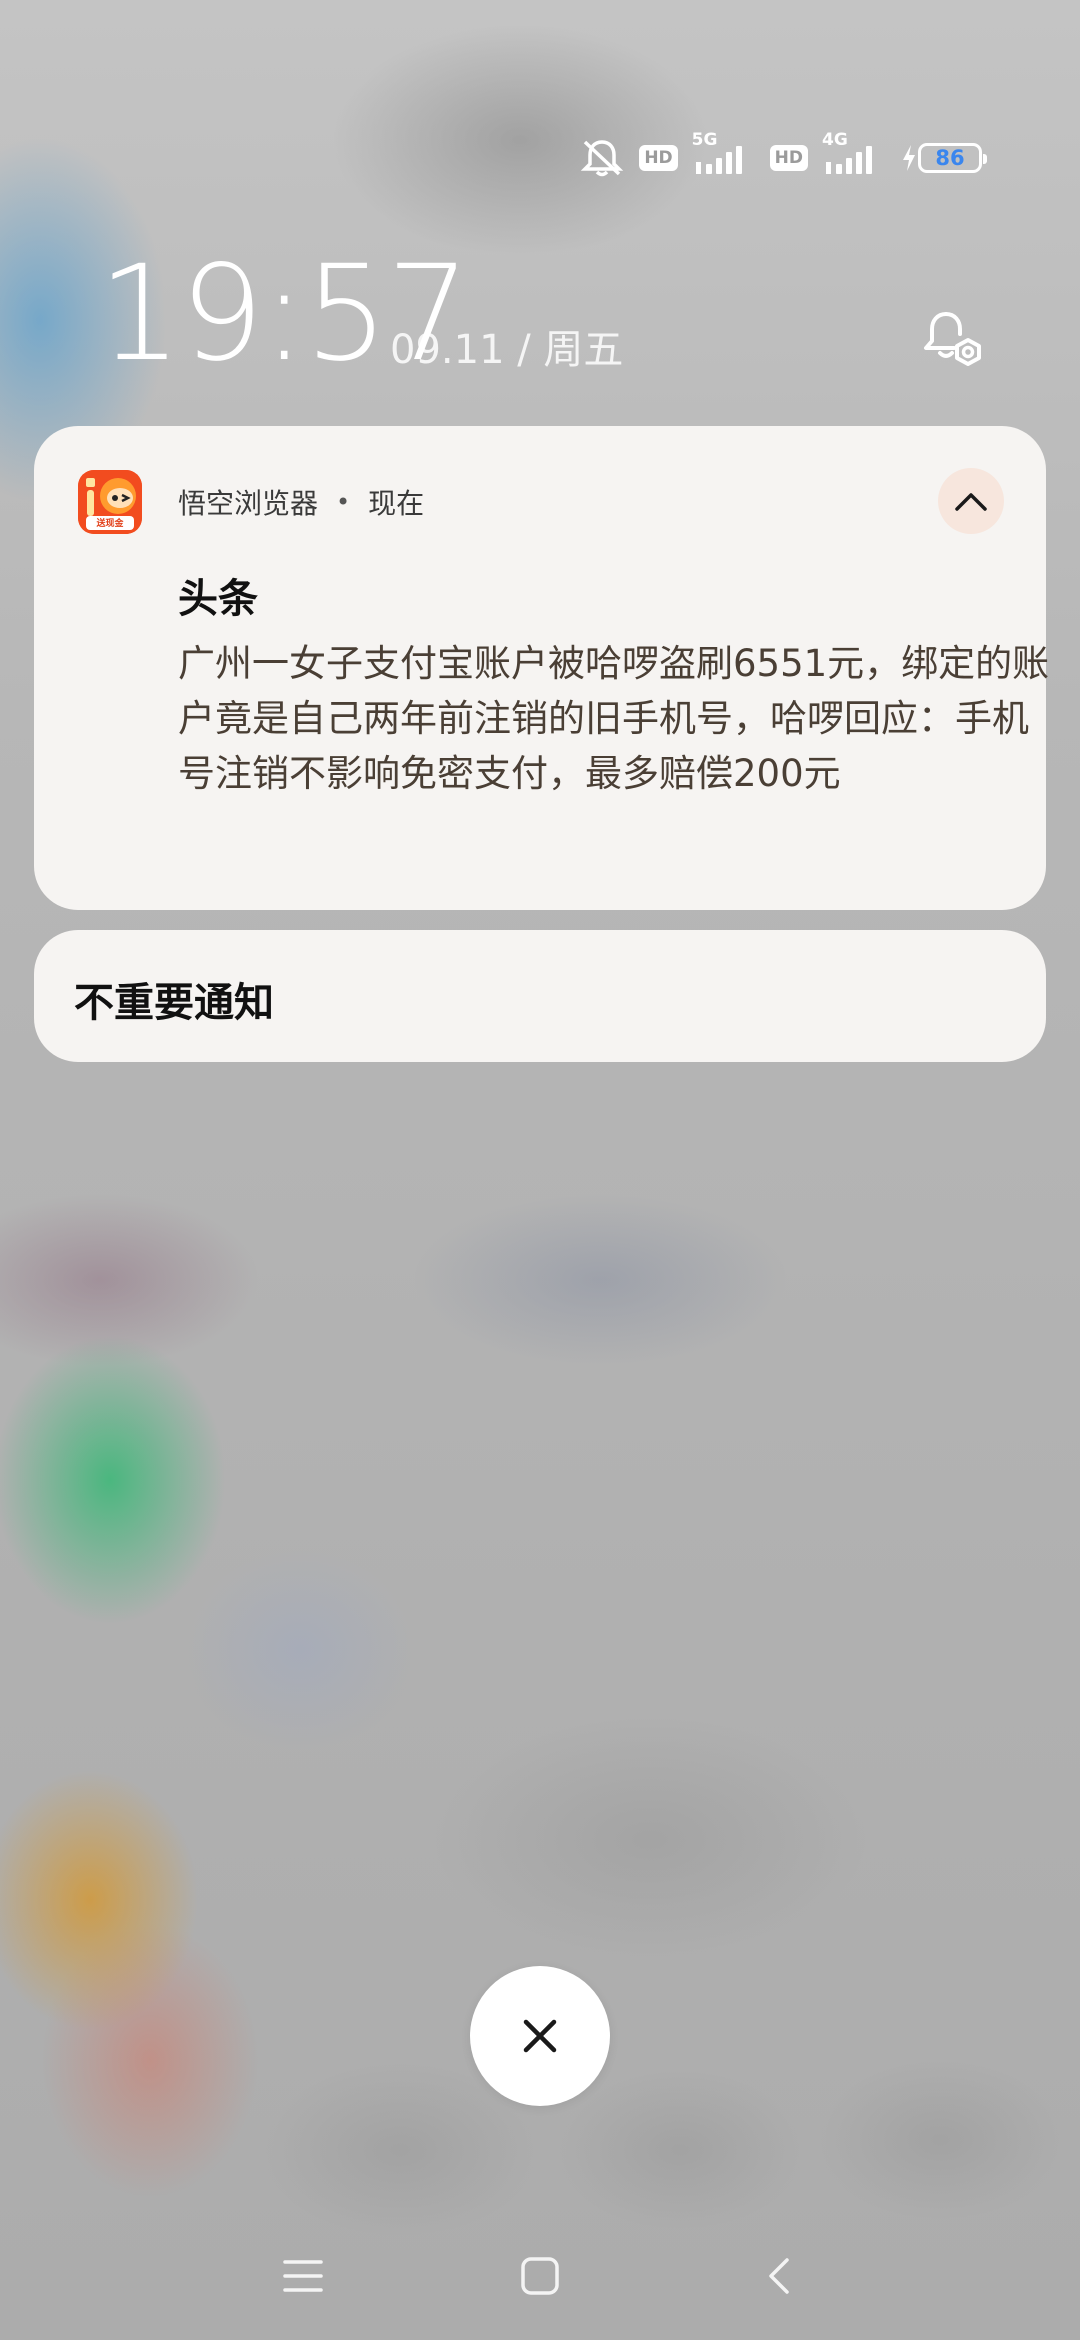  Describe the element at coordinates (174, 1003) in the screenshot. I see `low-priority-label: 不重要通知` at that location.